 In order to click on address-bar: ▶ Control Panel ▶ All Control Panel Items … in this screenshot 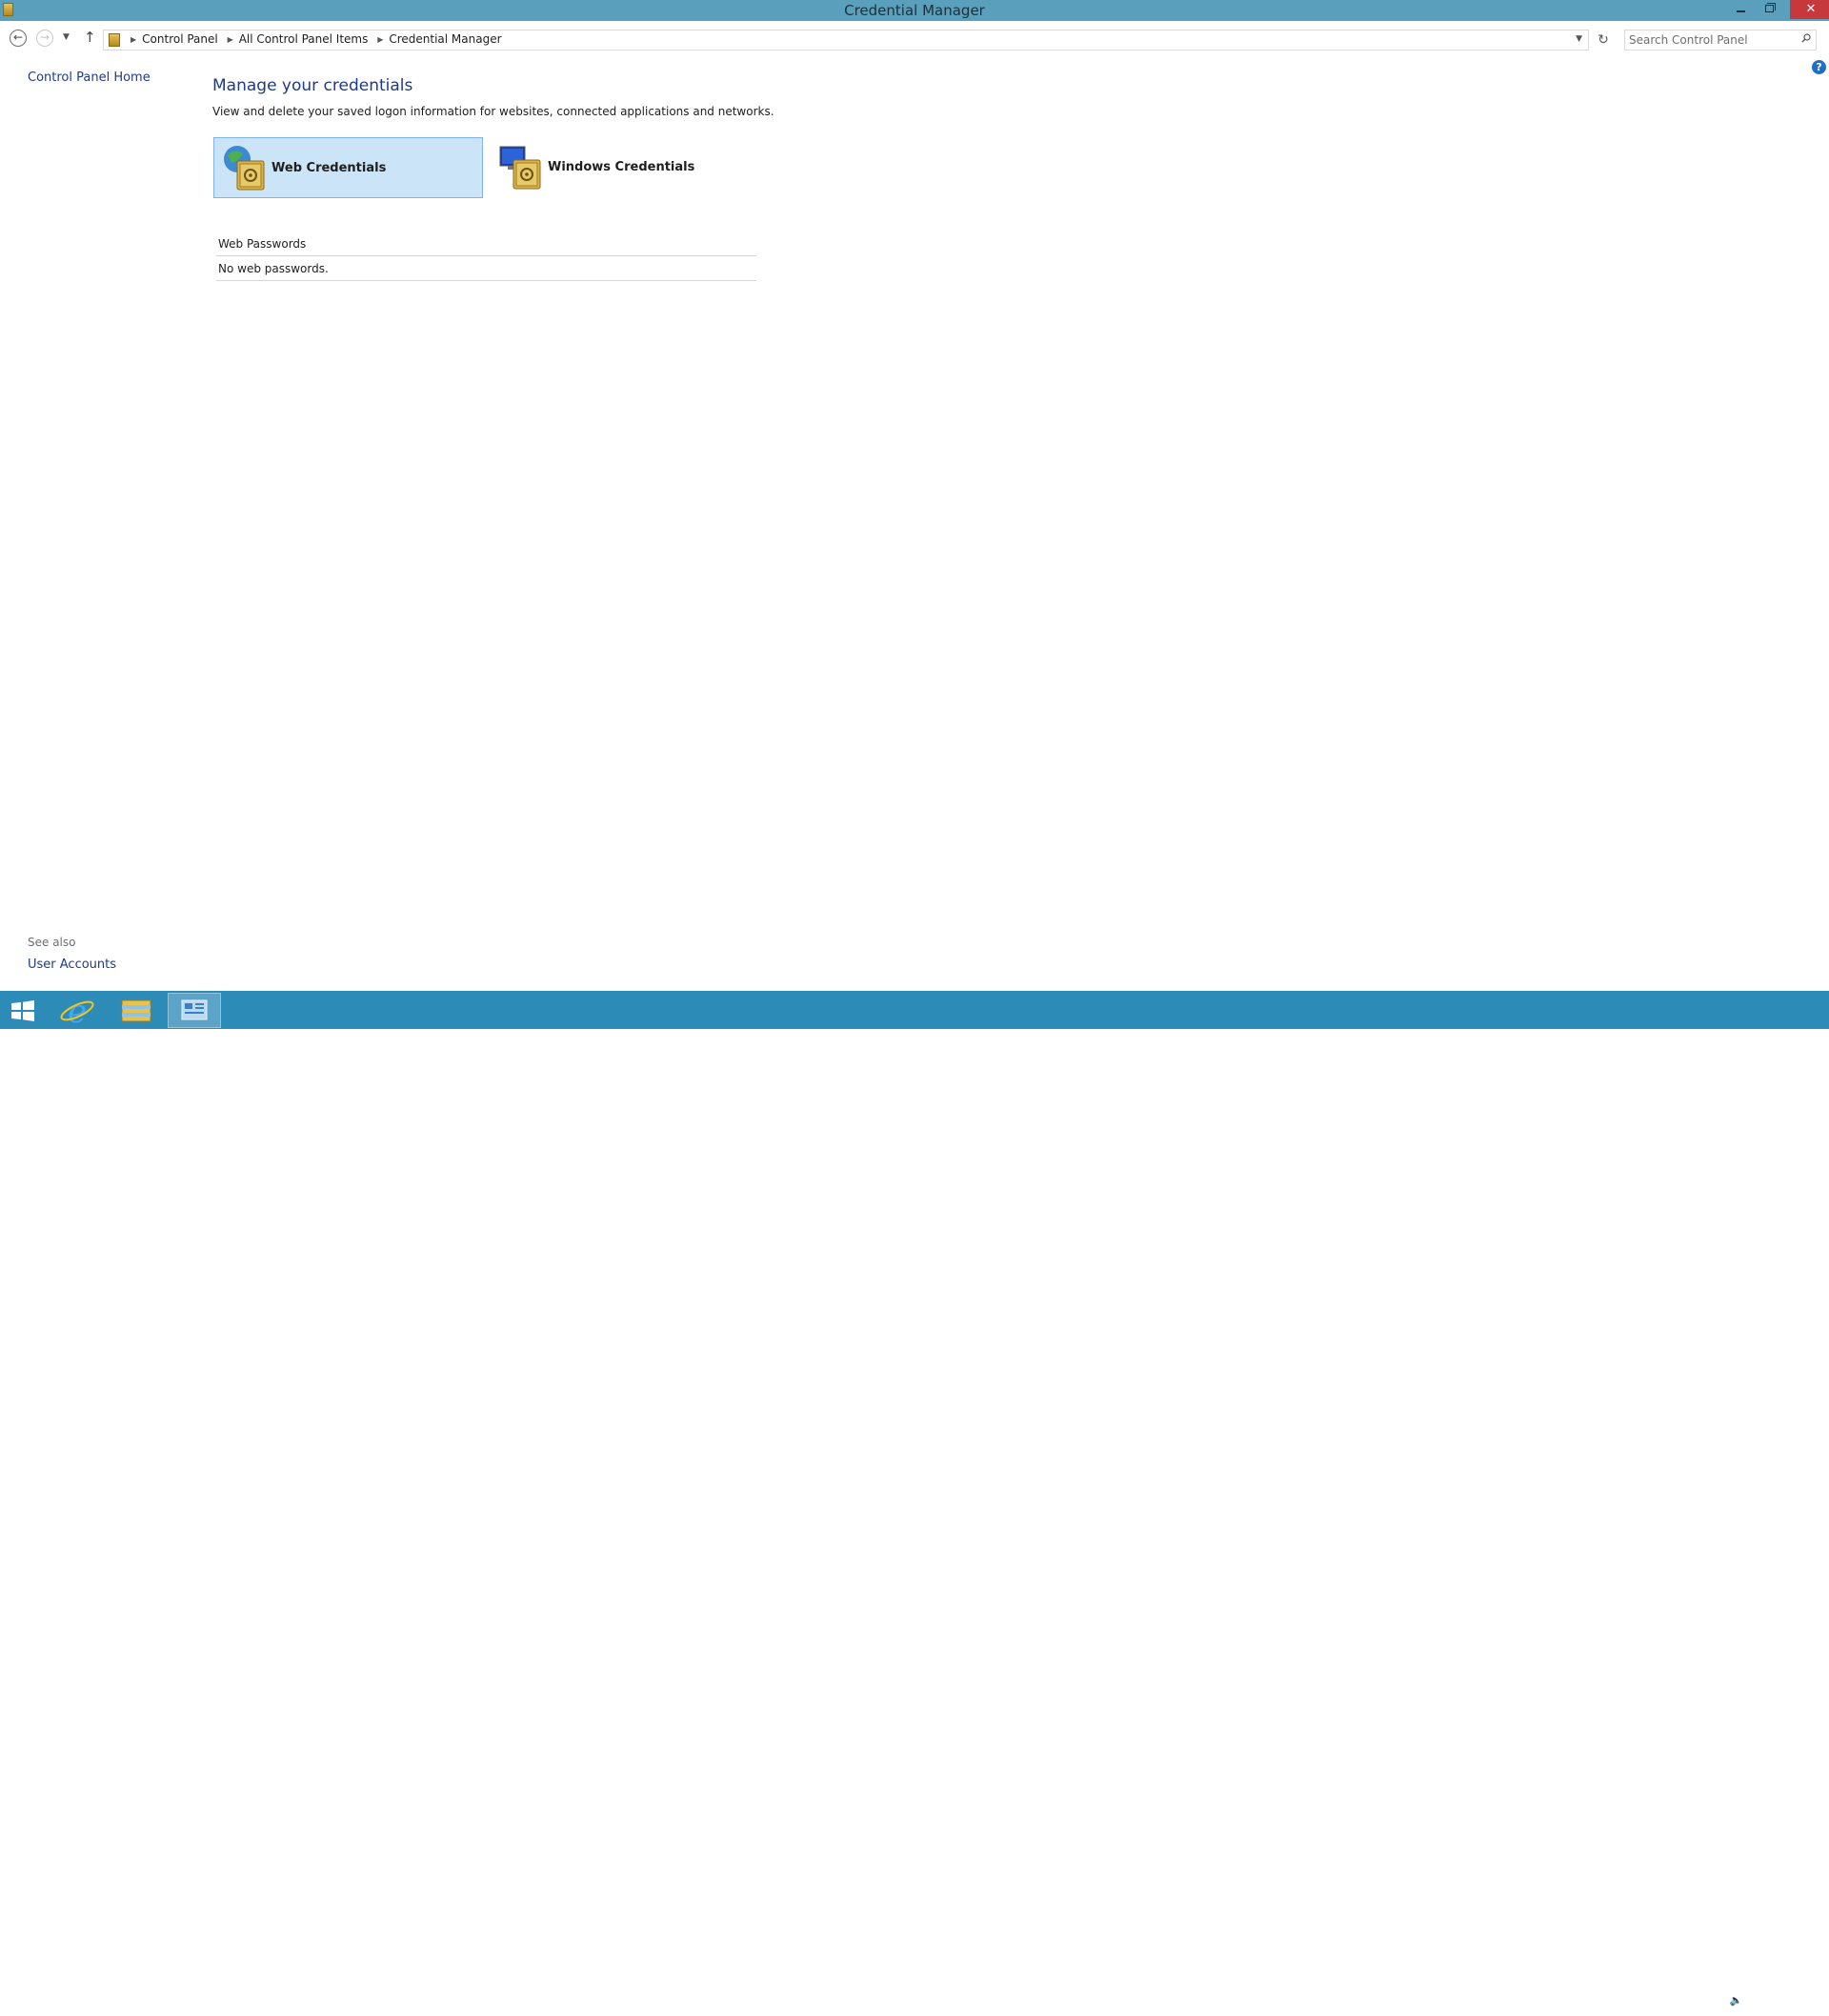, I will do `click(846, 40)`.